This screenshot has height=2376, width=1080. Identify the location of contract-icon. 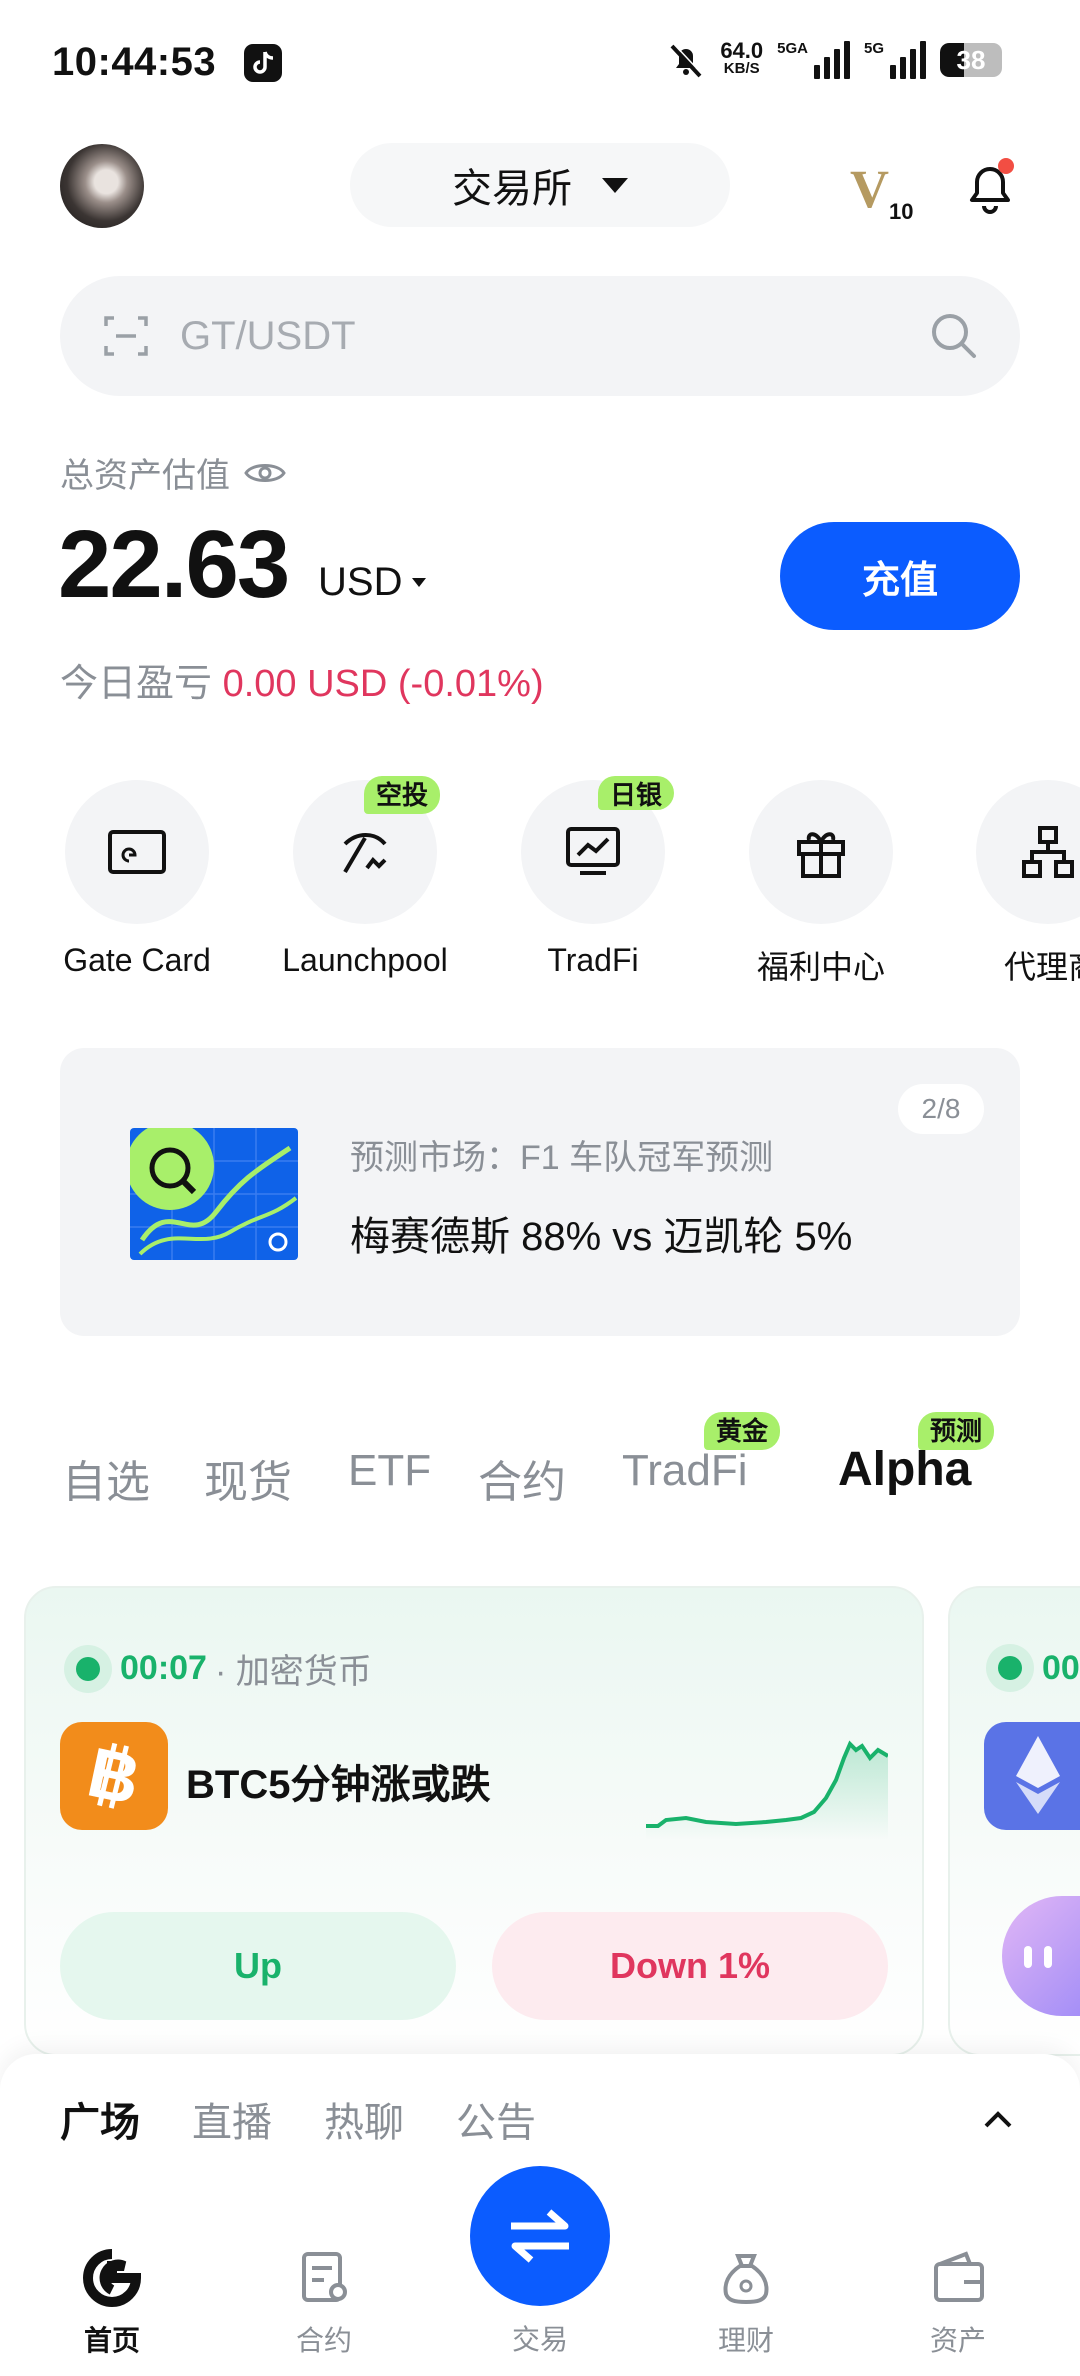
(324, 2277).